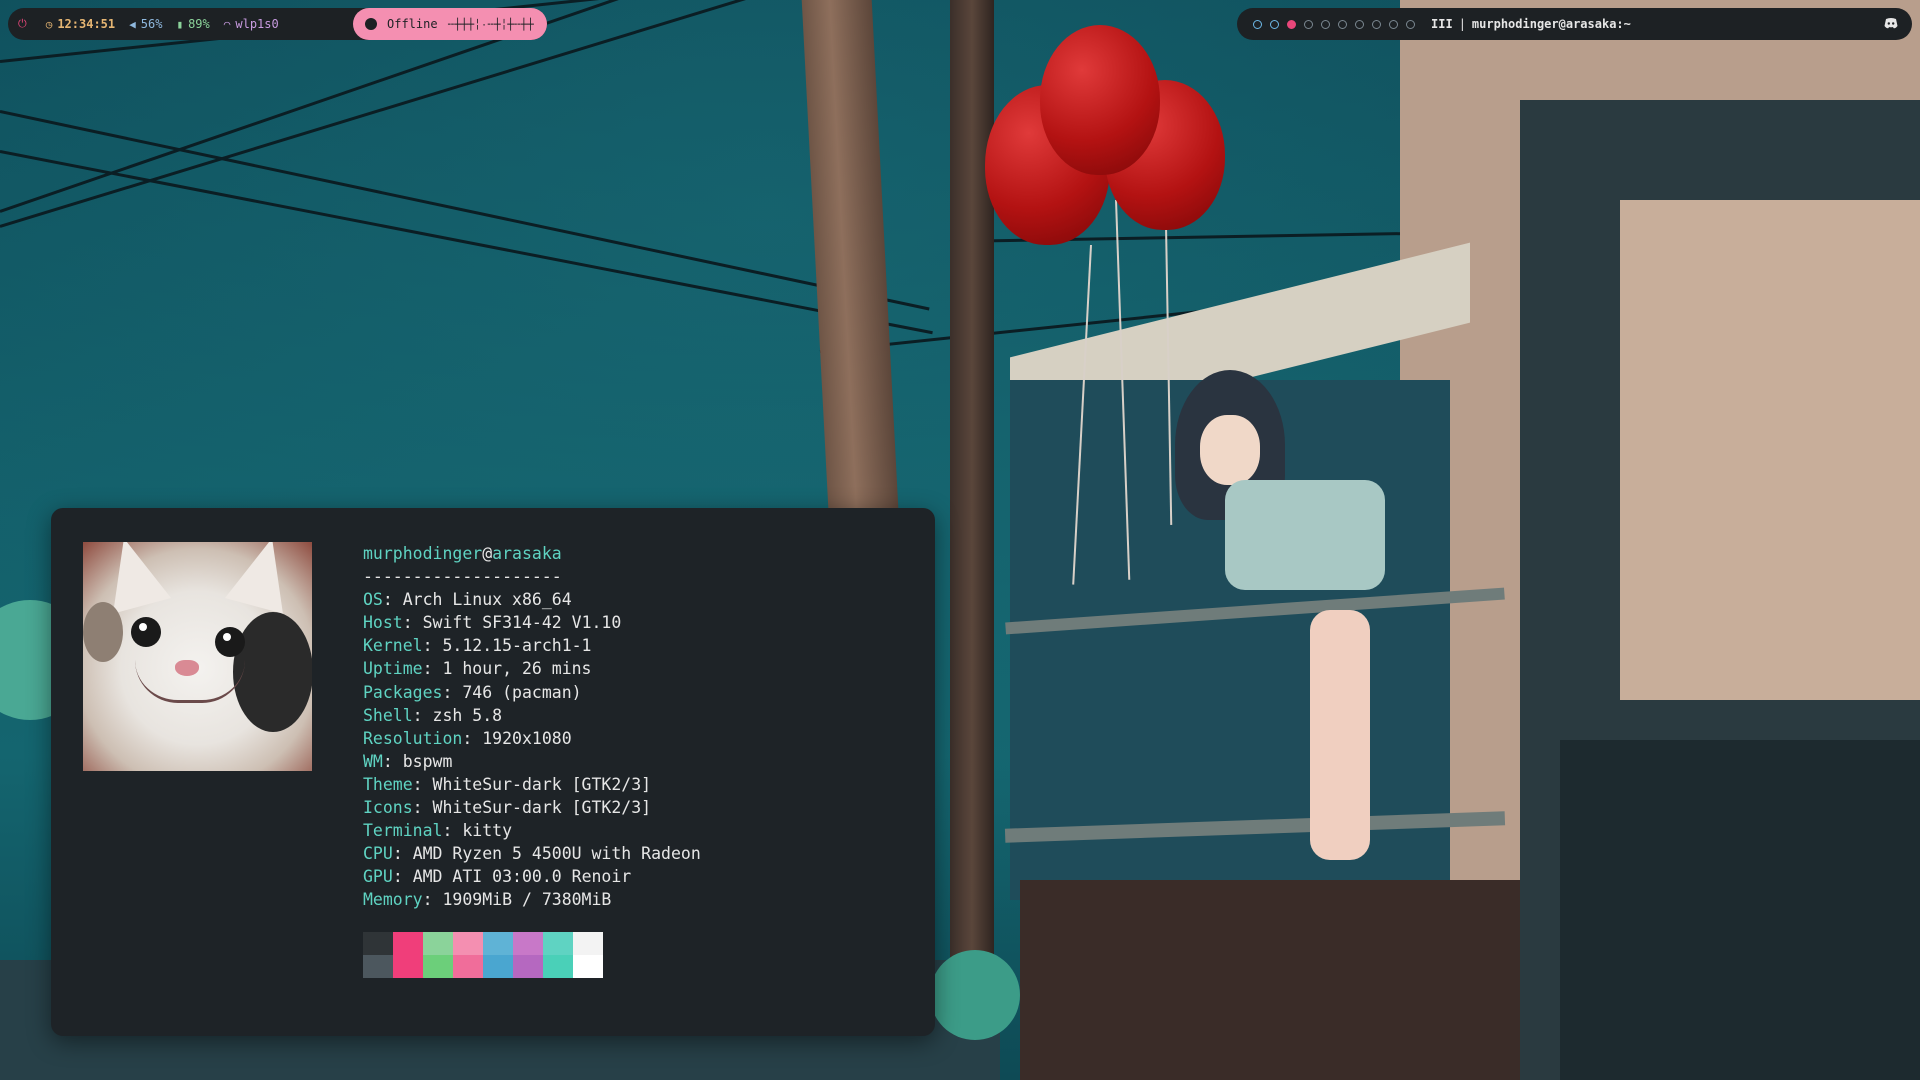  I want to click on clock-time: 12:34:51, so click(86, 24).